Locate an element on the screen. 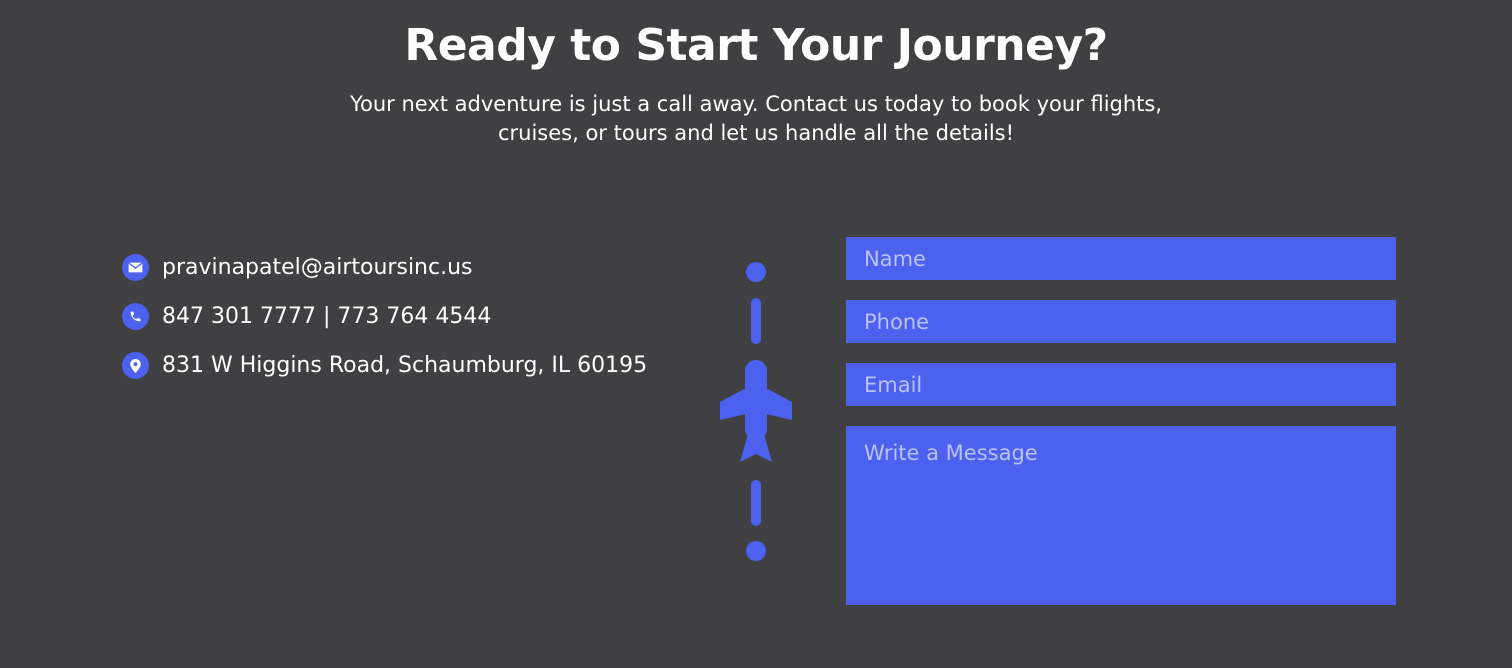 The width and height of the screenshot is (1512, 668). name-input is located at coordinates (1121, 258).